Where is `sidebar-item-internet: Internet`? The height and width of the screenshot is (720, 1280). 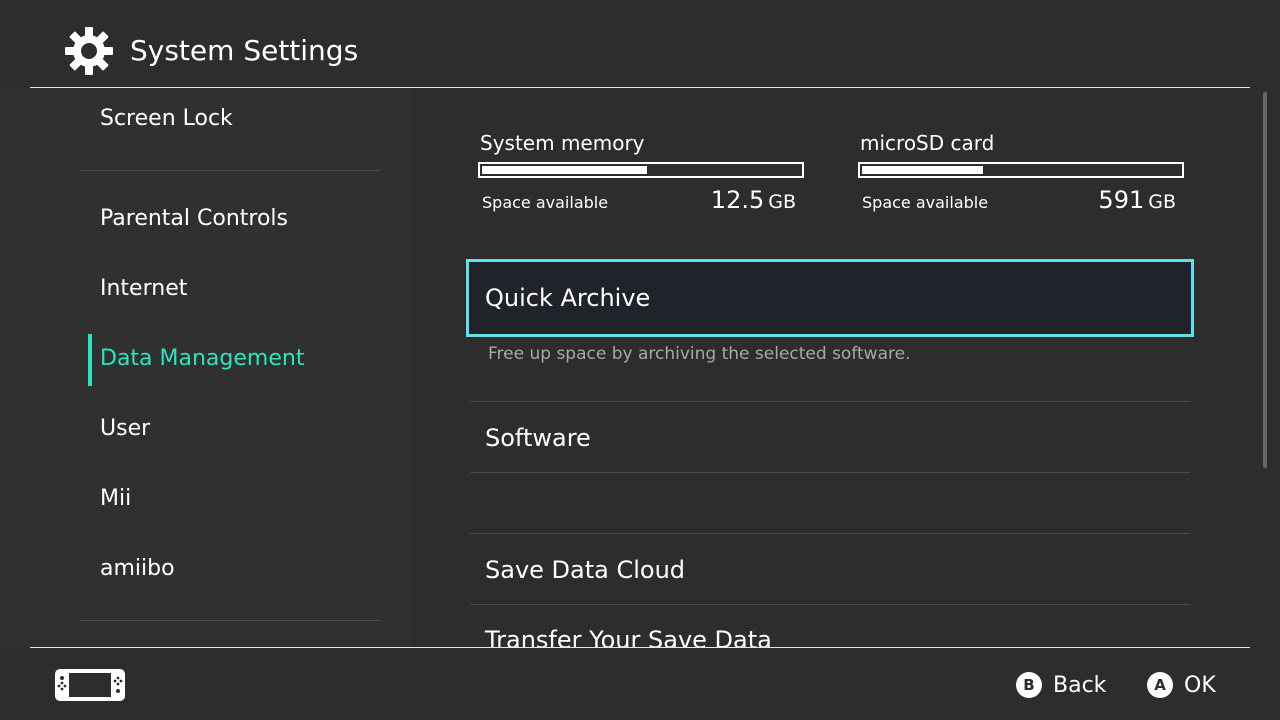
sidebar-item-internet: Internet is located at coordinates (143, 289).